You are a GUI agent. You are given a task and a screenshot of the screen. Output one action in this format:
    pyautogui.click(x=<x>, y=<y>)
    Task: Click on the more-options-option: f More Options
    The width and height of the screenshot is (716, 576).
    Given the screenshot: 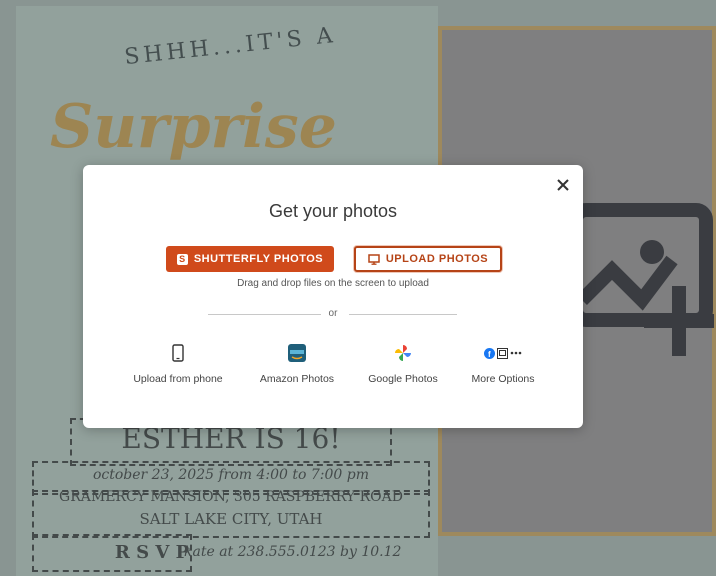 What is the action you would take?
    pyautogui.click(x=503, y=363)
    